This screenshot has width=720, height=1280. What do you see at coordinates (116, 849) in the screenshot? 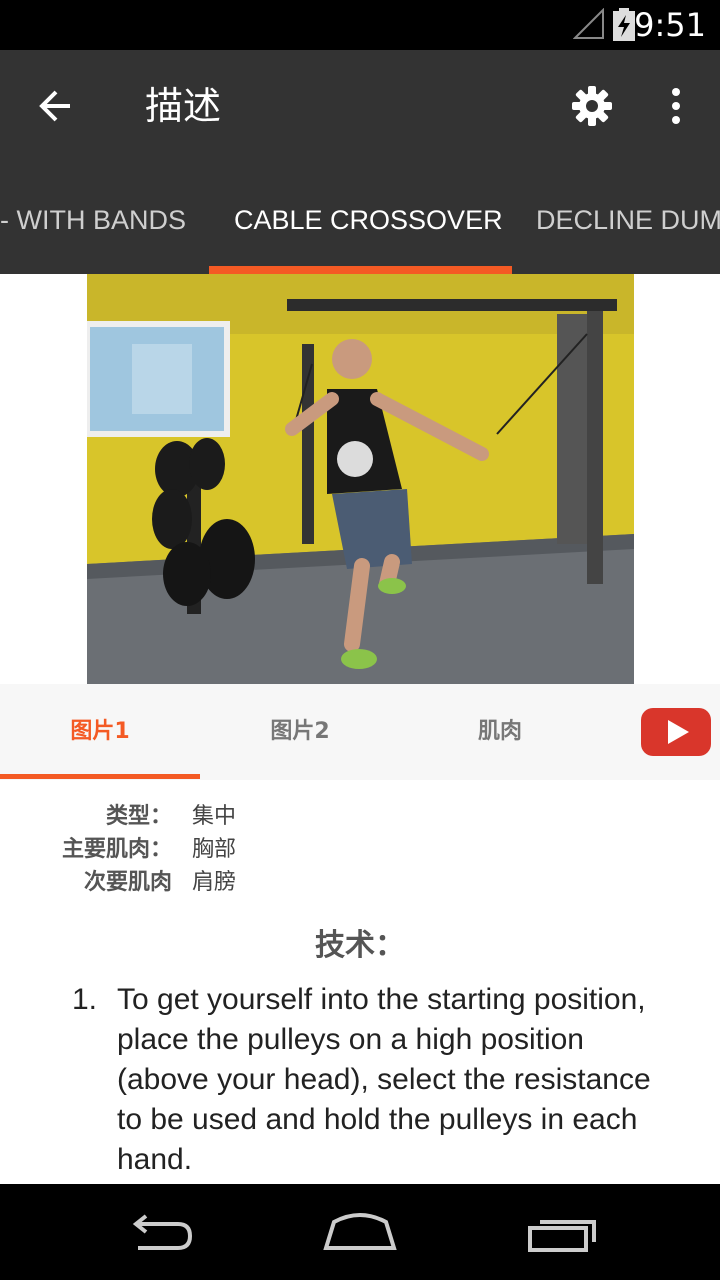
I see `primary-muscle-label: 主要肌肉：` at bounding box center [116, 849].